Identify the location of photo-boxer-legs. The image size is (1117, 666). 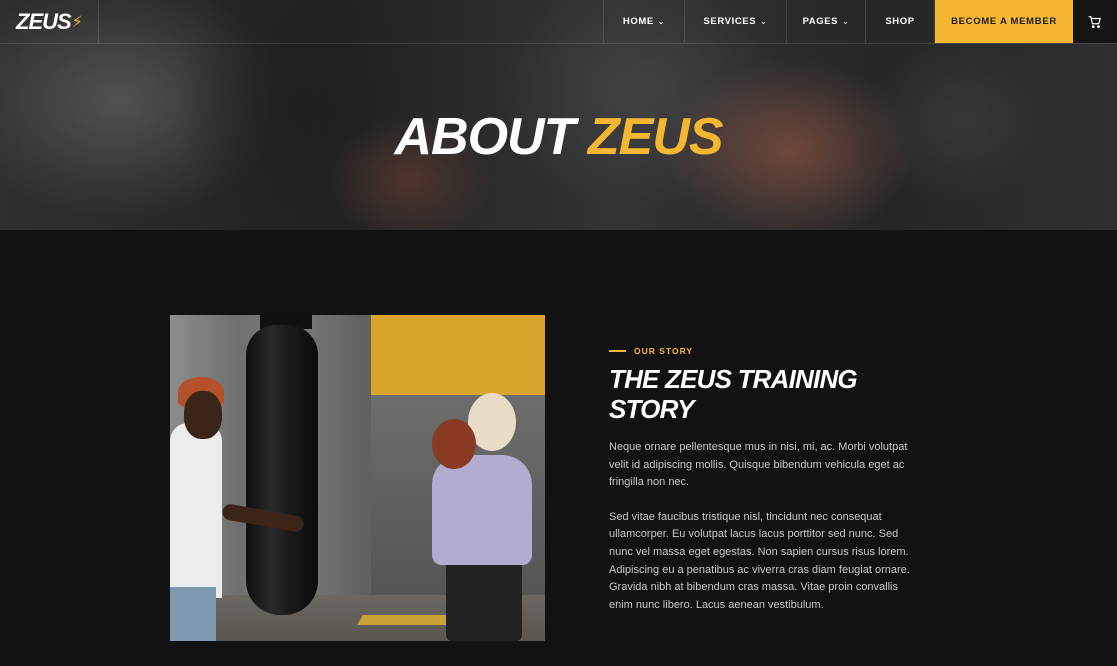
(484, 600).